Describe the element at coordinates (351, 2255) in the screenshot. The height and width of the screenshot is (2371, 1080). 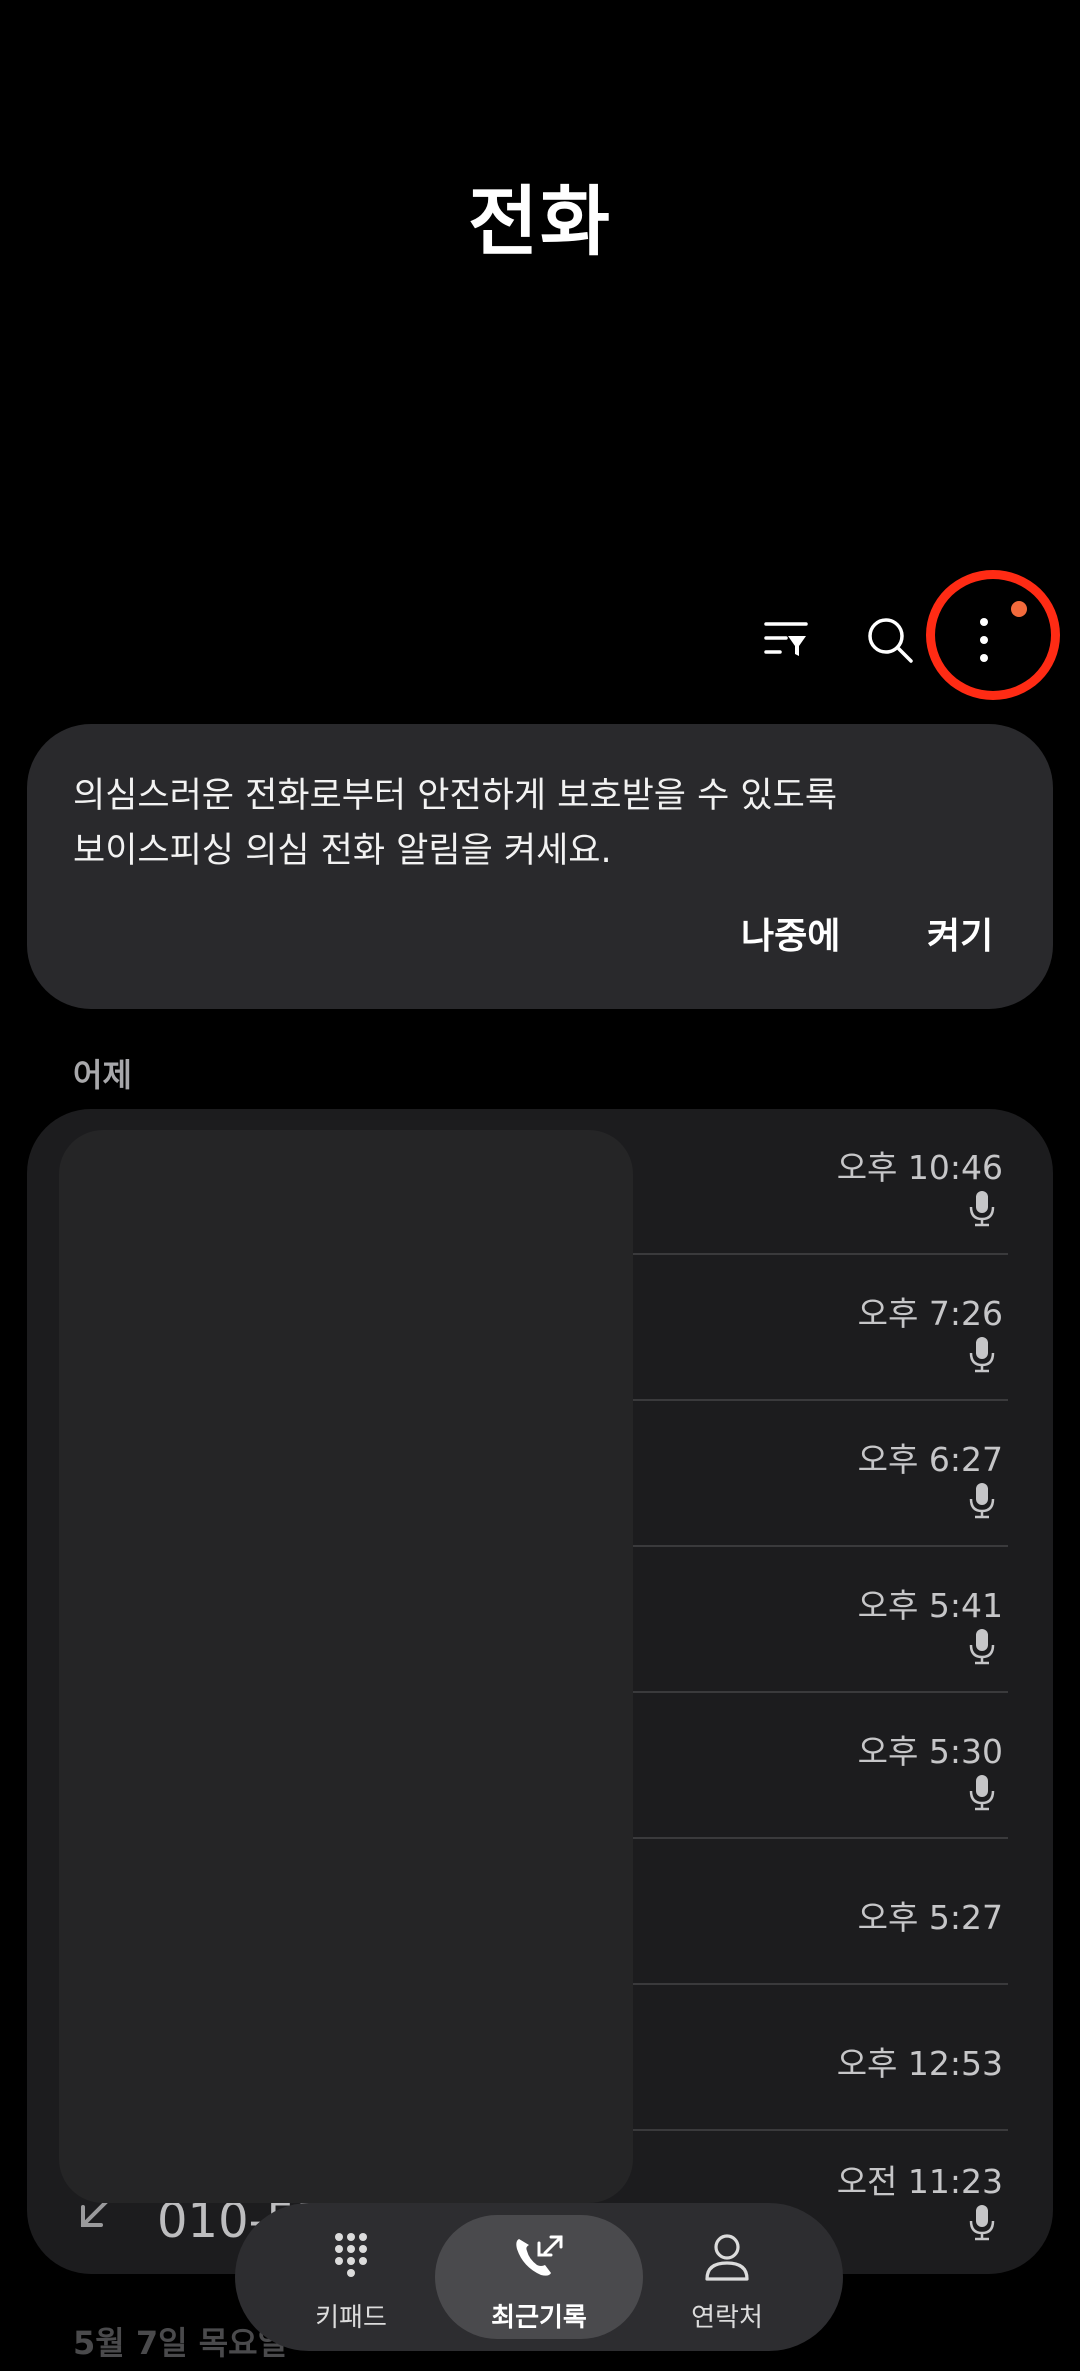
I see `keypad-icon` at that location.